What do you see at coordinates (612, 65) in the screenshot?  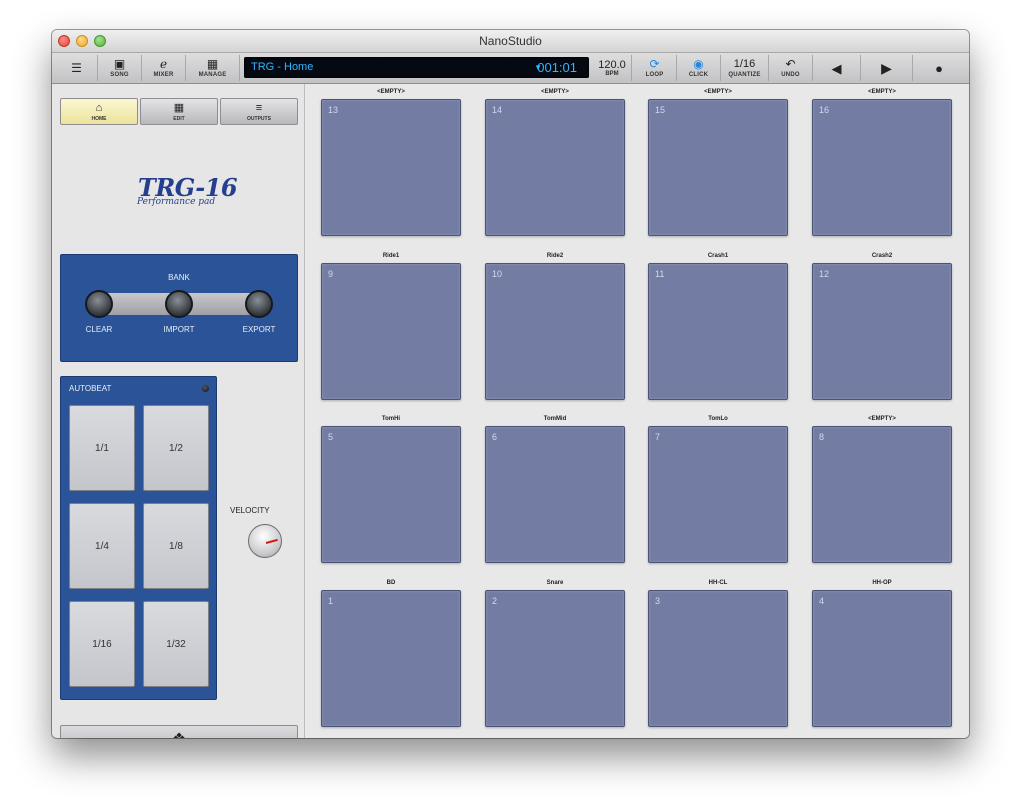 I see `bpm-value: 120.0` at bounding box center [612, 65].